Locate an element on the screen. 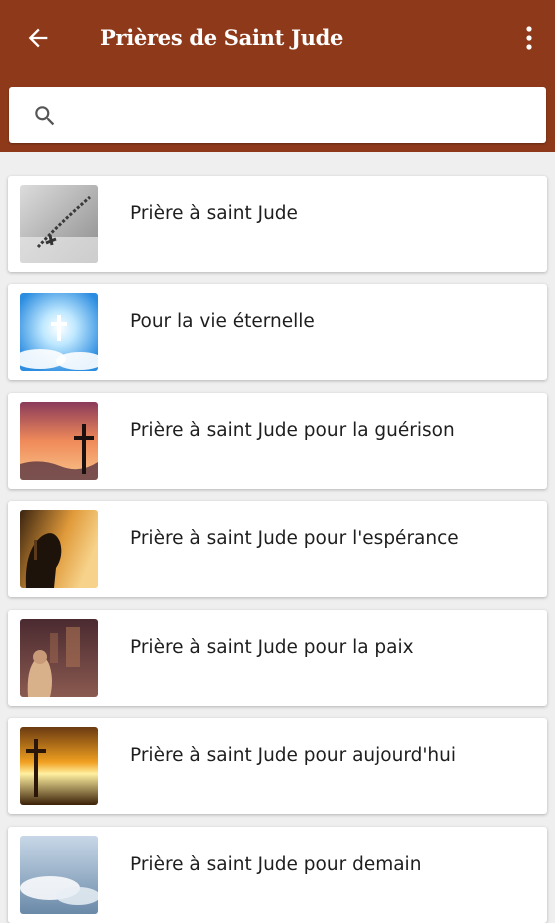 This screenshot has height=923, width=555. list-item: Prière à saint Jude pour demain is located at coordinates (277, 875).